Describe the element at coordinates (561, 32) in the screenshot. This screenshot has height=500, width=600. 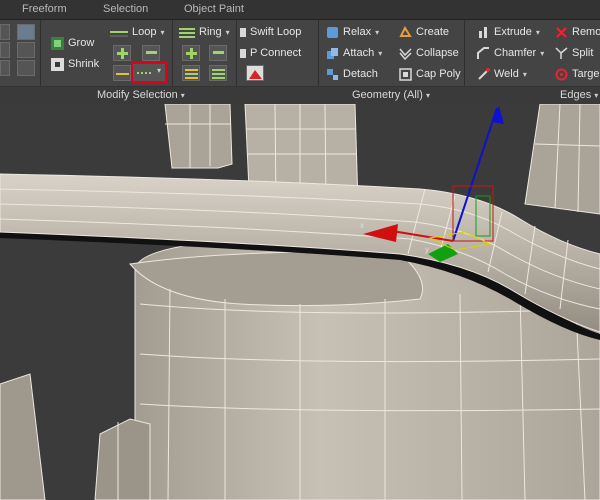
I see `remove-icon` at that location.